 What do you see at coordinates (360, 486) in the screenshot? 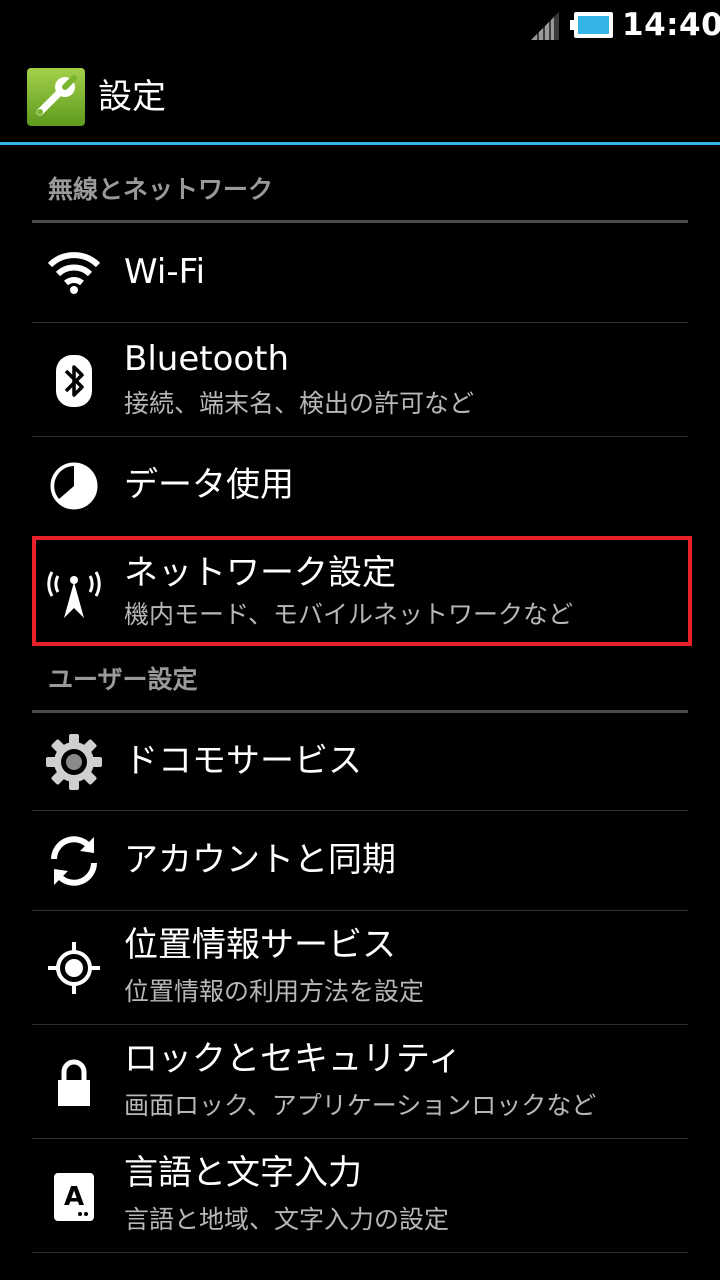
I see `list-item-data-usage: データ使用` at bounding box center [360, 486].